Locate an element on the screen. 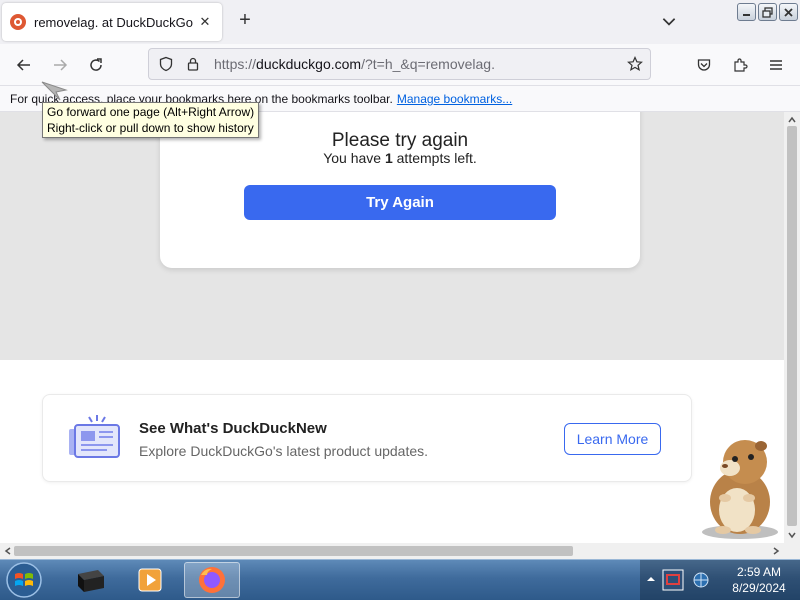  try-again-button: Try Again is located at coordinates (400, 202).